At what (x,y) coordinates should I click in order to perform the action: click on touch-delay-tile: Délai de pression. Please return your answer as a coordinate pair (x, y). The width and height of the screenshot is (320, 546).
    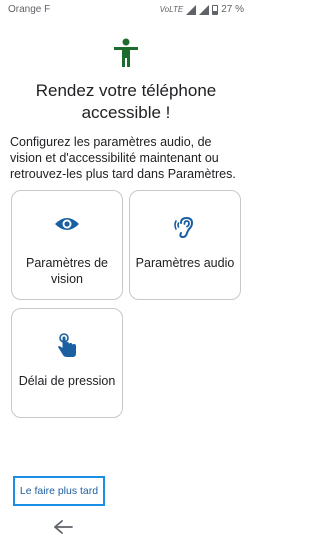
    Looking at the image, I should click on (67, 363).